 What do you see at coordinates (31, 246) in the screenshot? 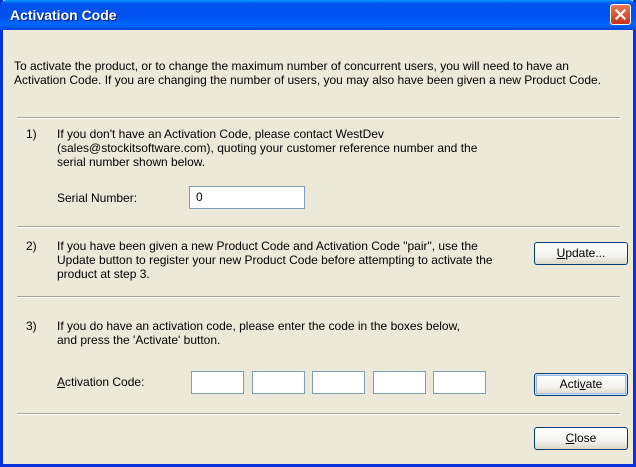
I see `step-2-number: 2)` at bounding box center [31, 246].